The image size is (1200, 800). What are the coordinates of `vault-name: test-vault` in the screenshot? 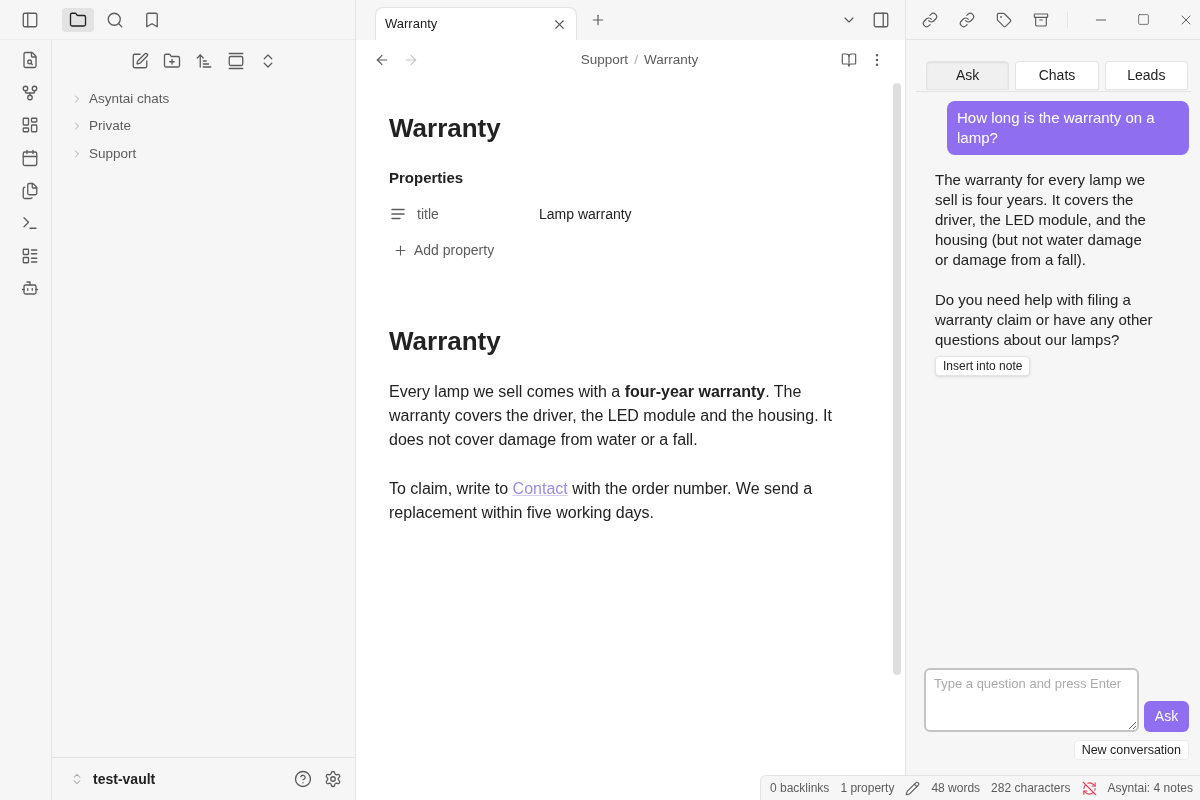 It's located at (124, 779).